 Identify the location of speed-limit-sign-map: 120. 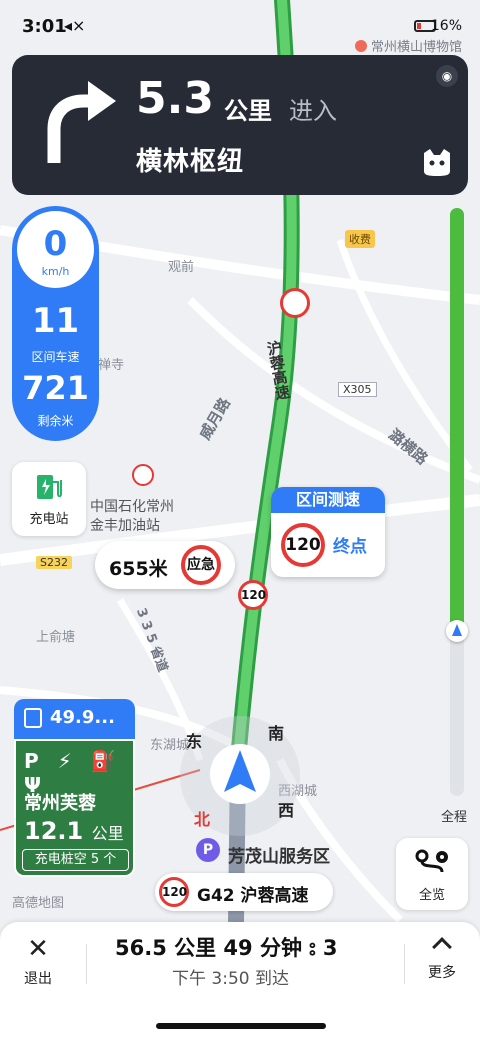
(253, 595).